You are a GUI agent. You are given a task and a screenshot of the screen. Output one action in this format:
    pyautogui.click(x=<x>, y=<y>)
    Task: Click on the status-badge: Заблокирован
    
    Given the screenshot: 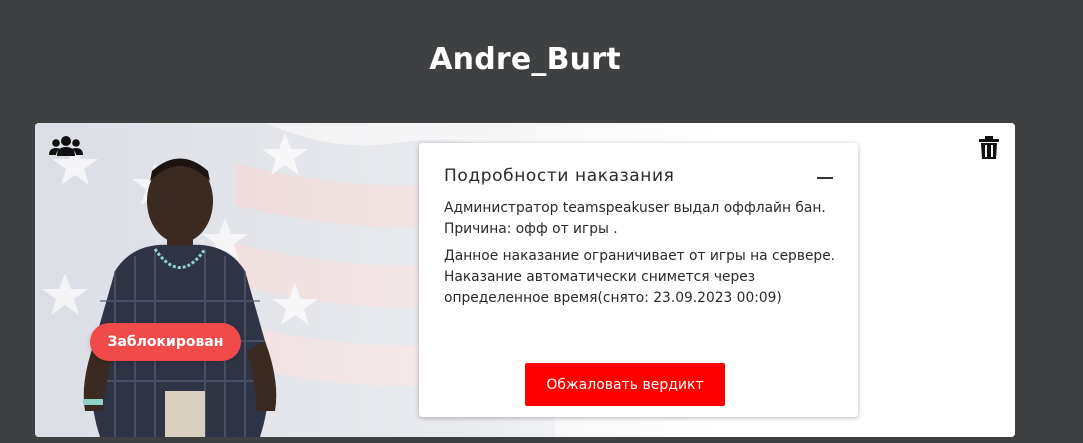 What is the action you would take?
    pyautogui.click(x=165, y=342)
    